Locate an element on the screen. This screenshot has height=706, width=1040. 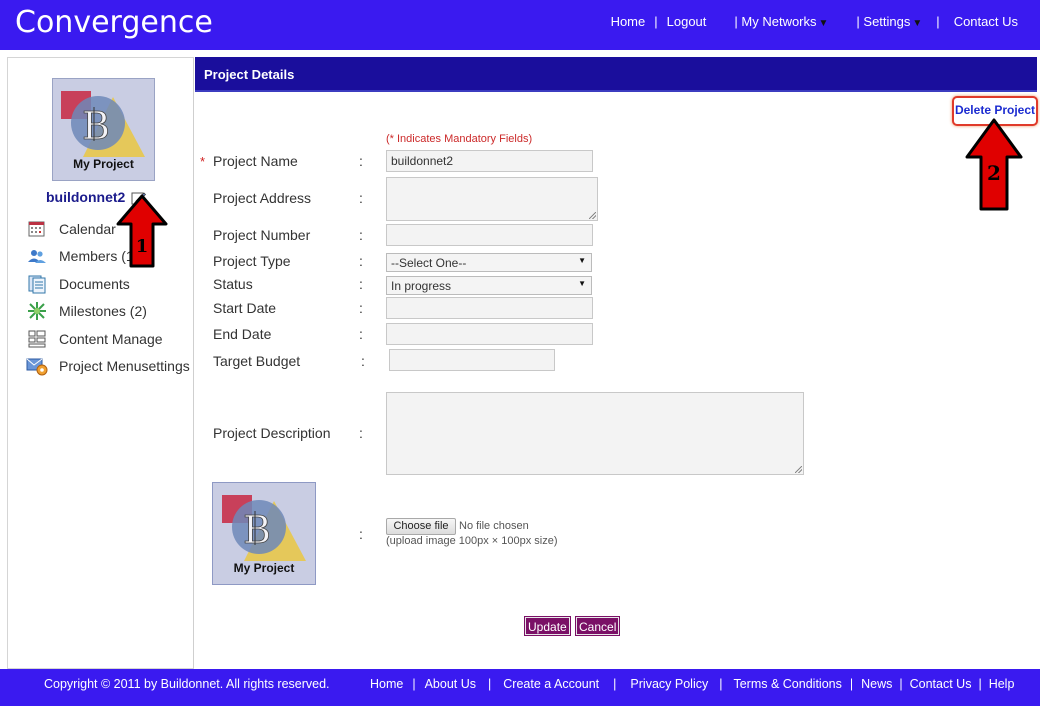
project-image-preview: B My Project is located at coordinates (264, 533).